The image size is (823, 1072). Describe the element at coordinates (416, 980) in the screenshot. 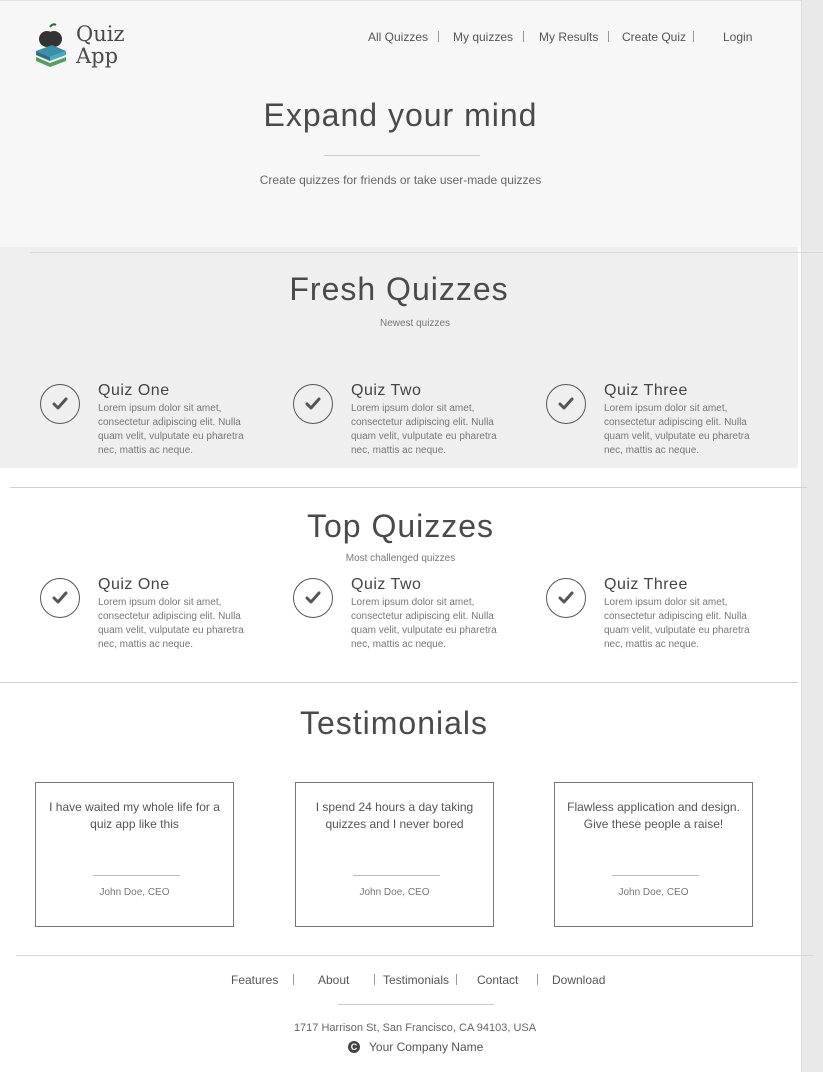

I see `footer-link-testimonials: Testimonials` at that location.